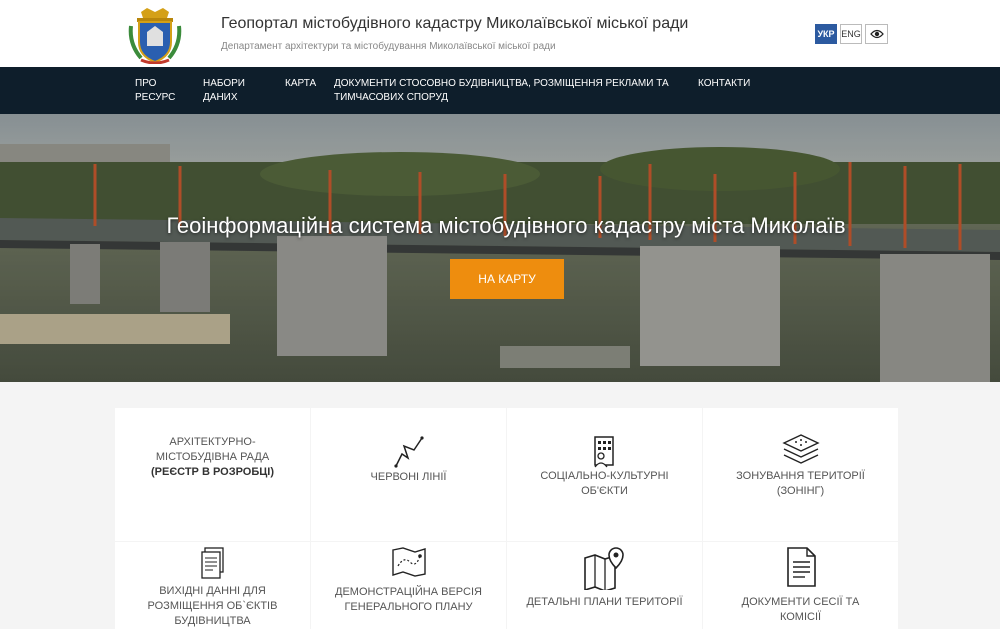 The width and height of the screenshot is (1000, 629). I want to click on card-social-cultural: СОЦІАЛЬНО-КУЛЬТУРНІ ОБ'ЄКТИ, so click(604, 474).